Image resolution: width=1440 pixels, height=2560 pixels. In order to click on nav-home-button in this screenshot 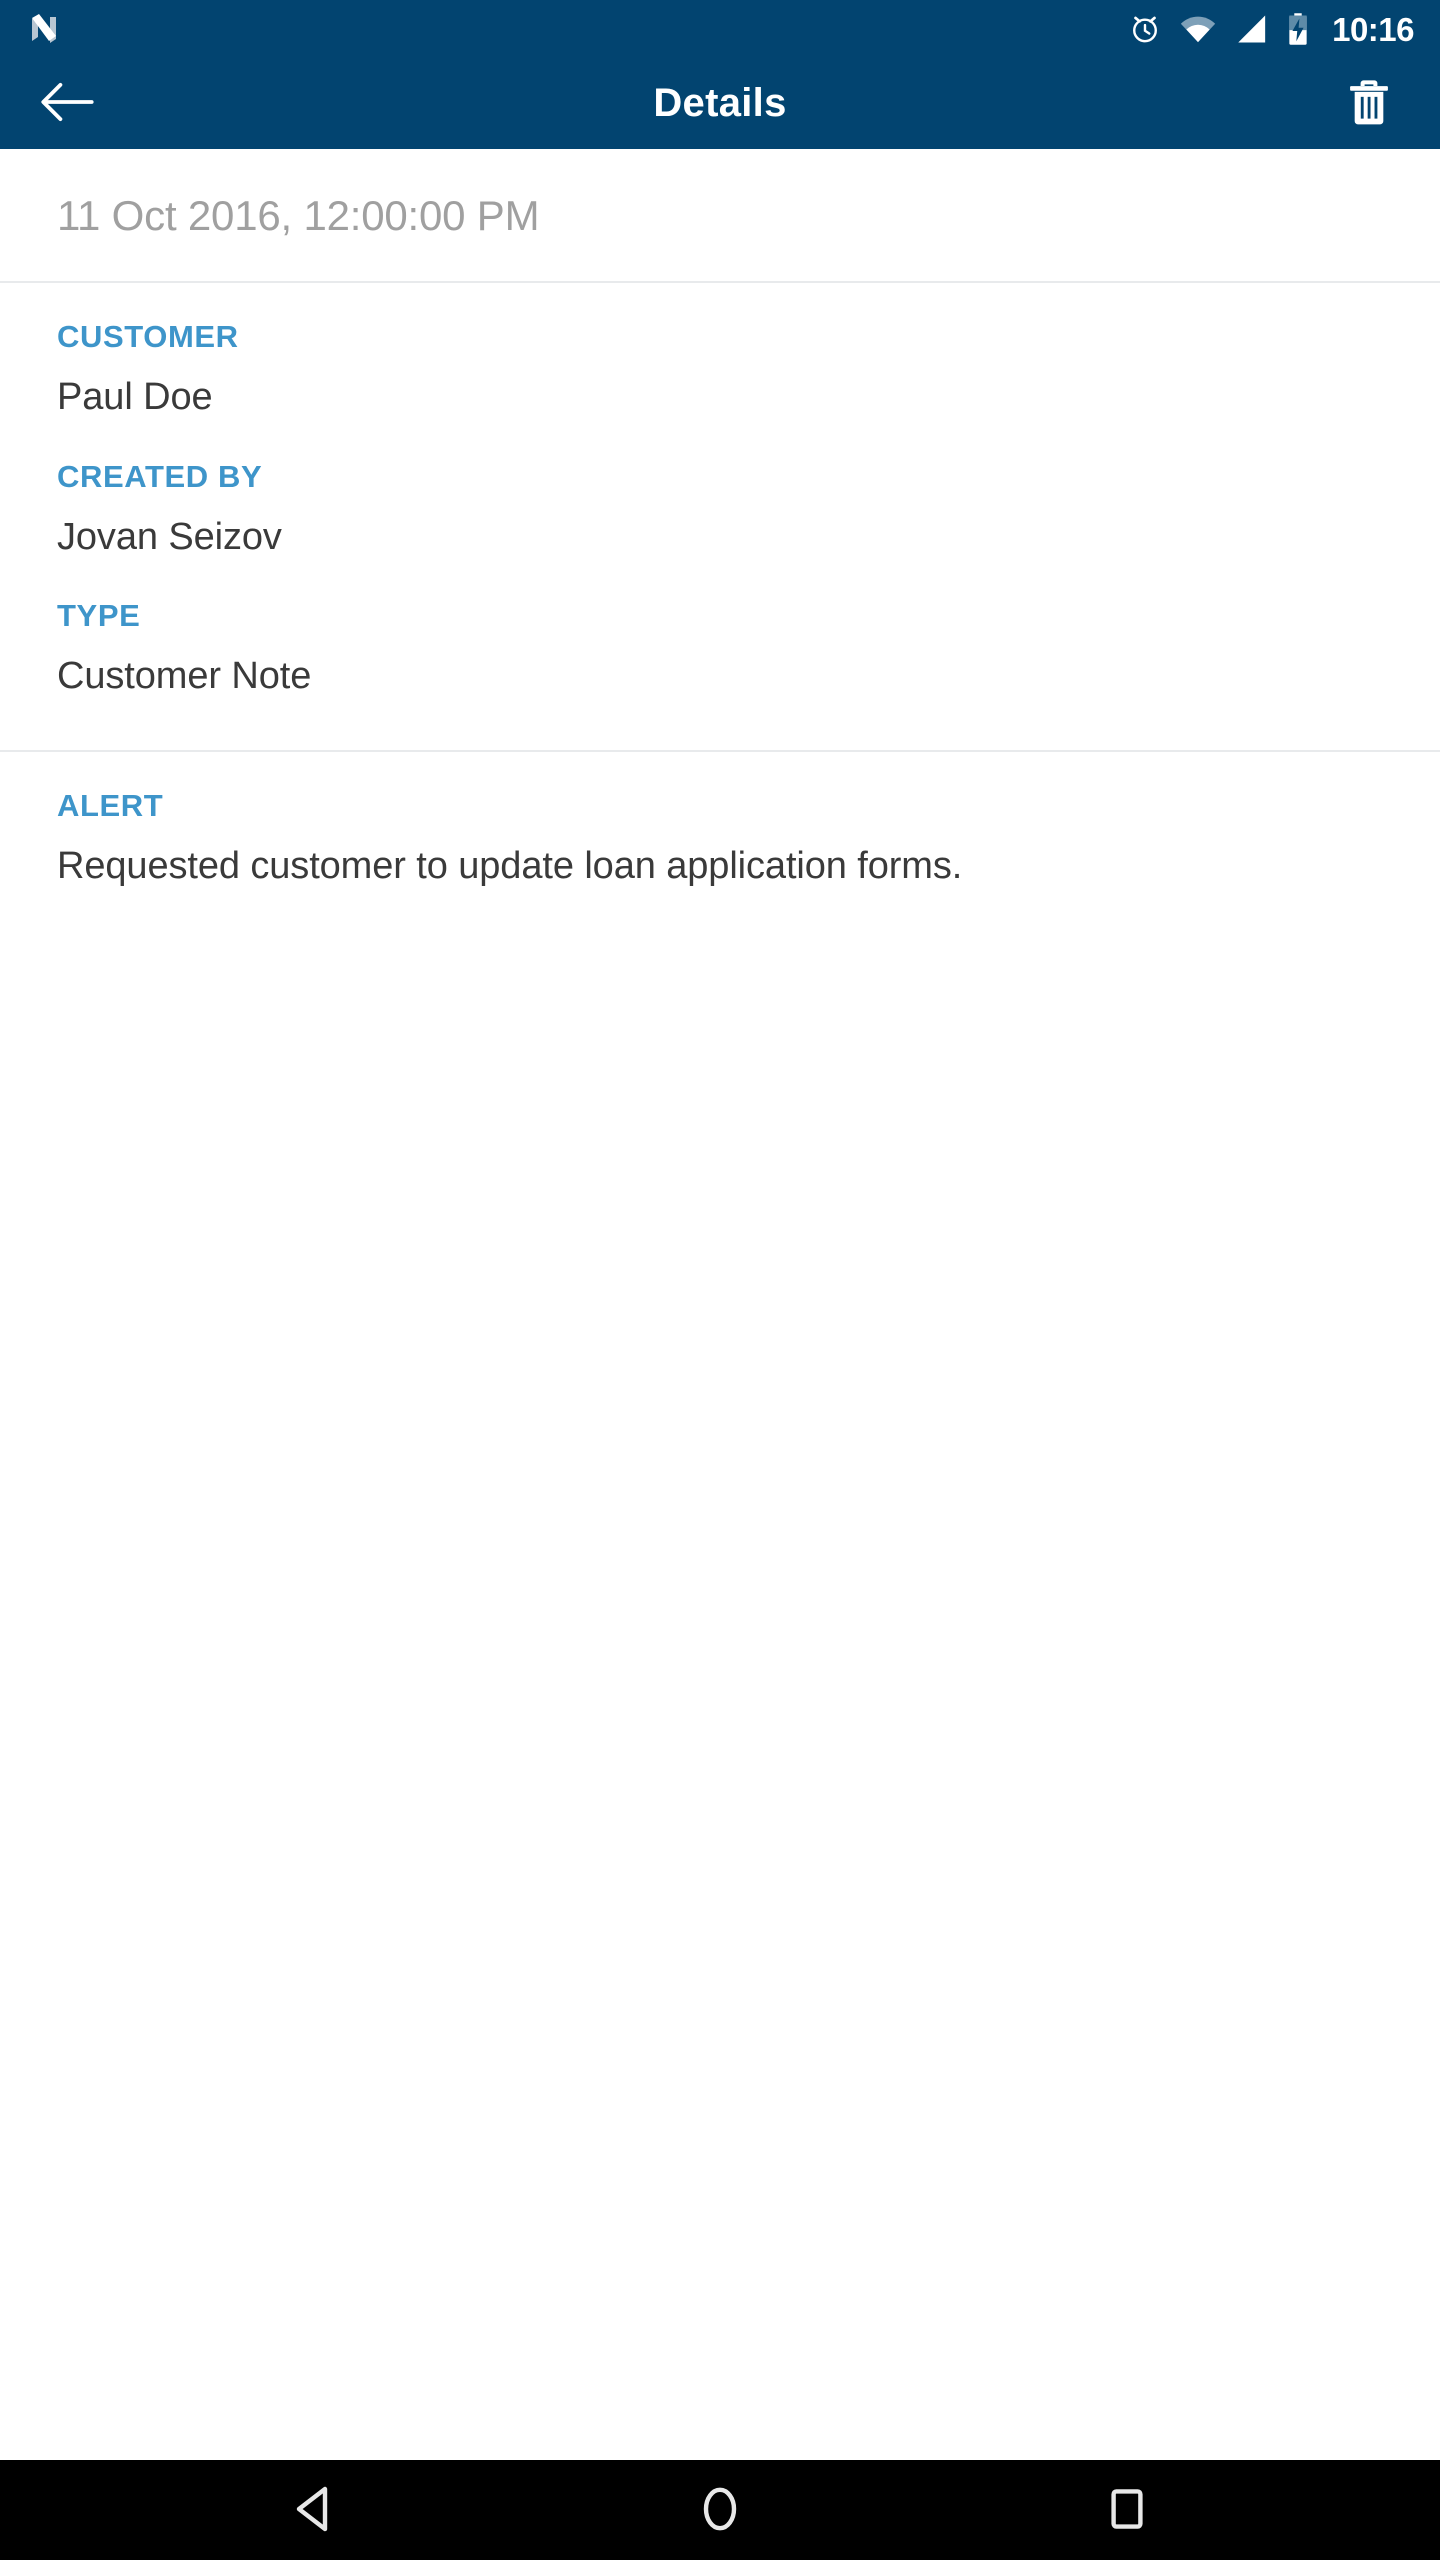, I will do `click(720, 2510)`.